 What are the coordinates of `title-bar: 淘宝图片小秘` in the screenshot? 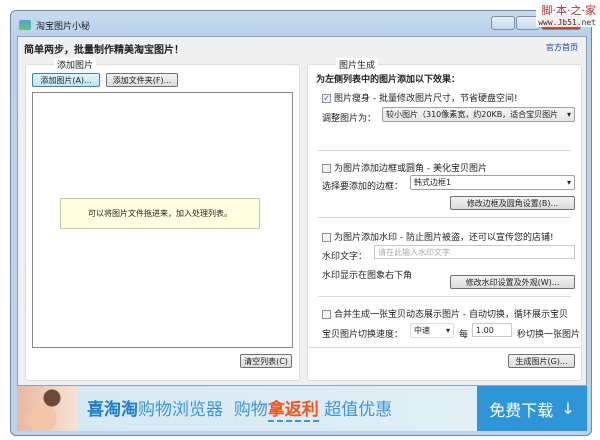 It's located at (54, 25).